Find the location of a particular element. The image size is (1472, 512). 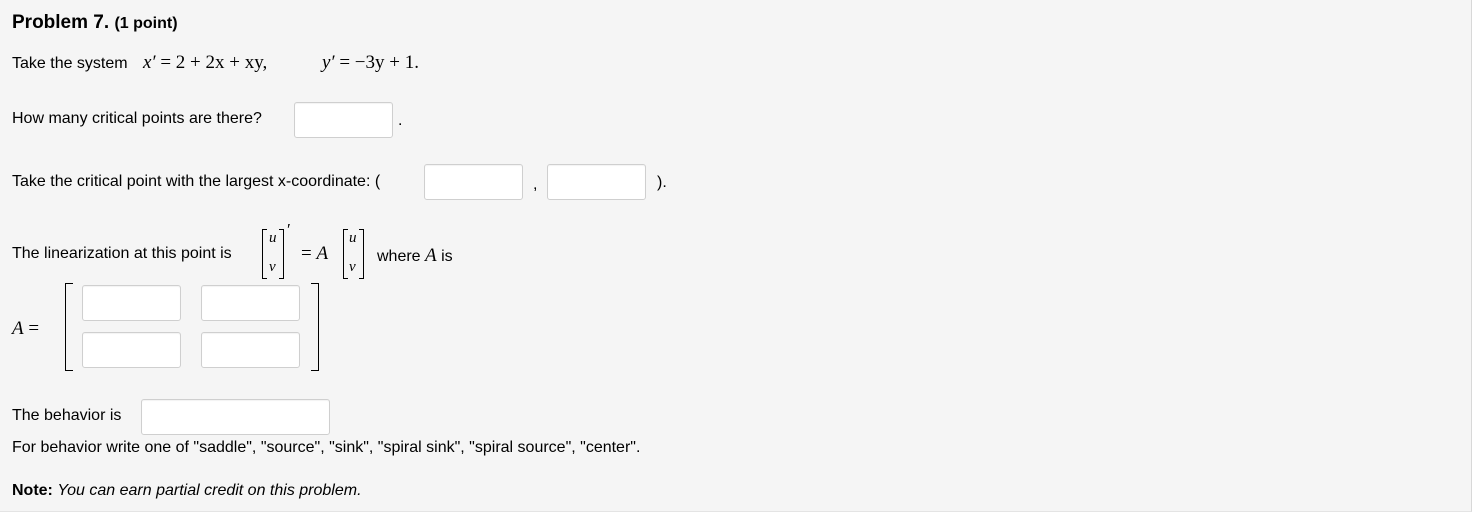

system-equation-x: x′ = 2 + 2x + xy, is located at coordinates (205, 62).